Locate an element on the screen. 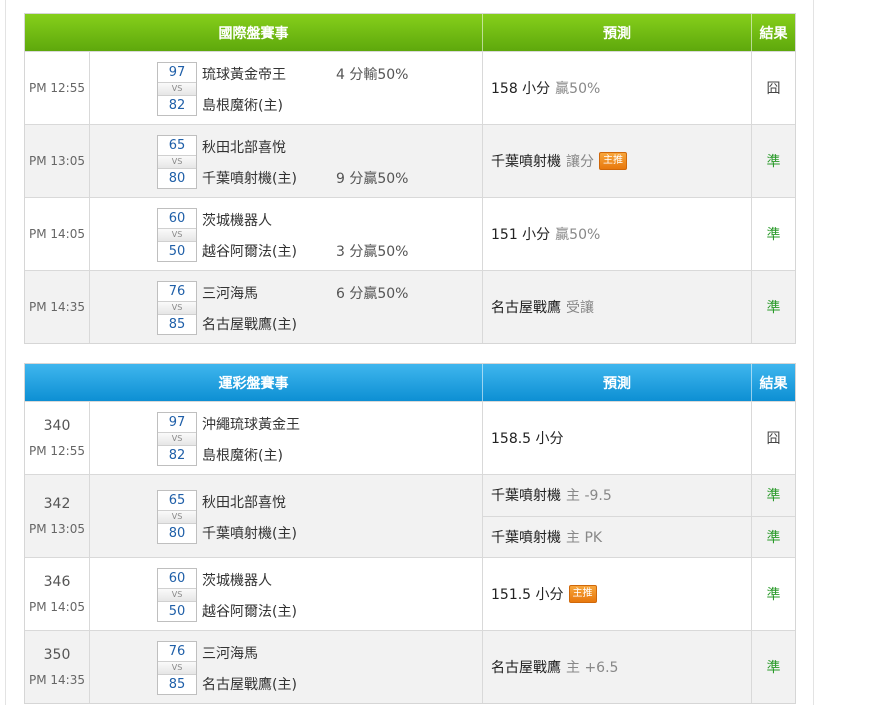 This screenshot has width=885, height=705. away-score: 97 is located at coordinates (177, 72).